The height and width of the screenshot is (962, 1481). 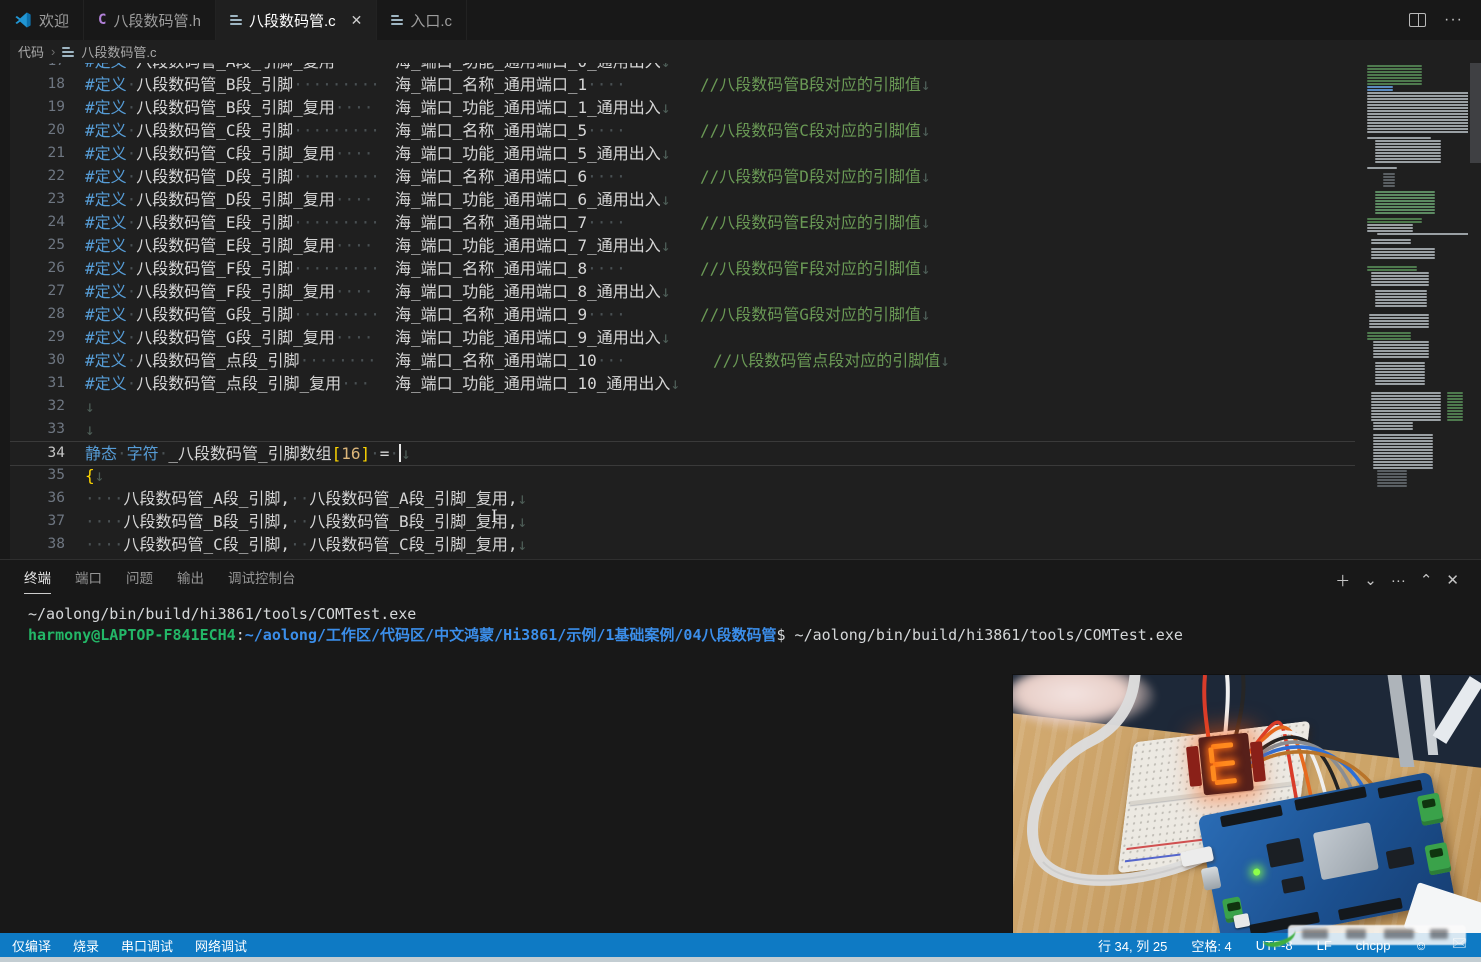 I want to click on webcam-overlay, so click(x=1247, y=804).